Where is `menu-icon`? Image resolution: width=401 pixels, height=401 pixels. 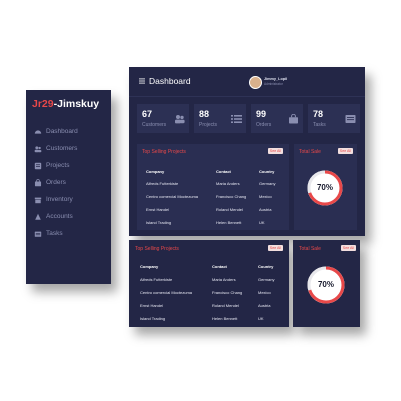
menu-icon is located at coordinates (142, 81).